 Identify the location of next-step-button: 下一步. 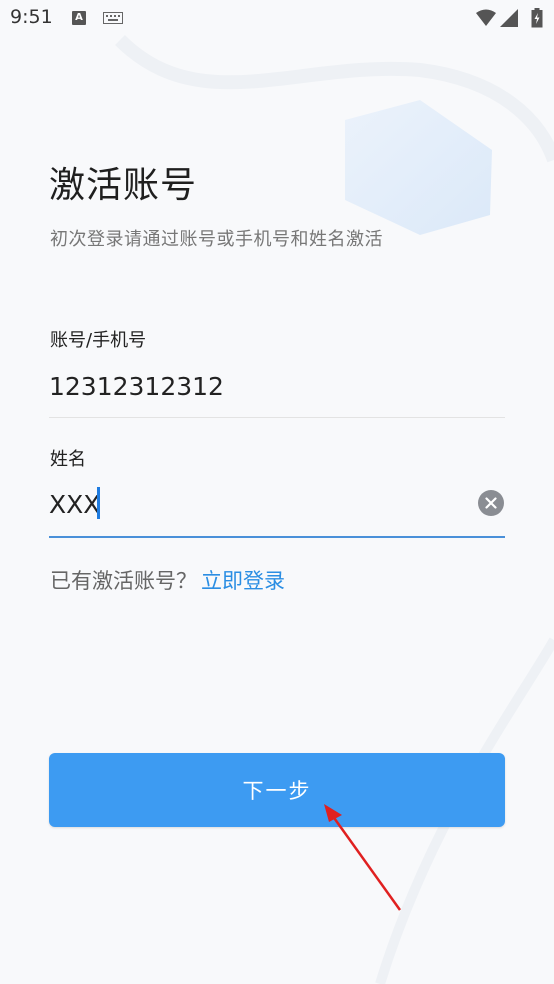
(277, 790).